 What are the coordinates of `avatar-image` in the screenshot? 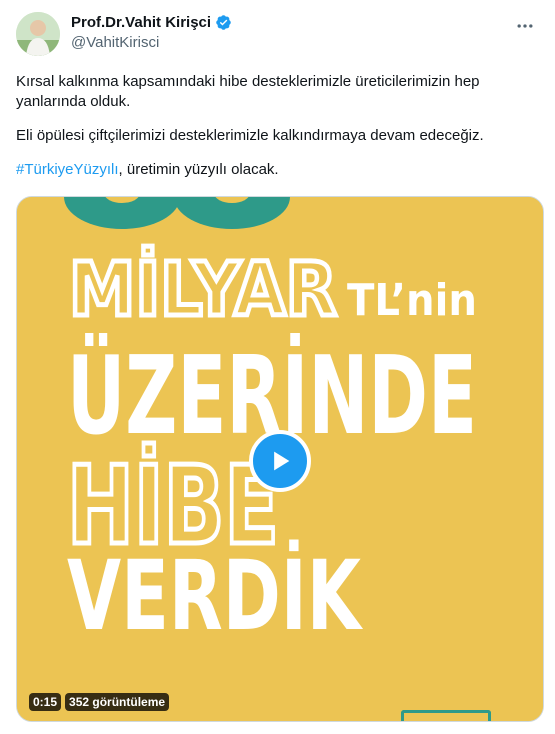 It's located at (38, 34).